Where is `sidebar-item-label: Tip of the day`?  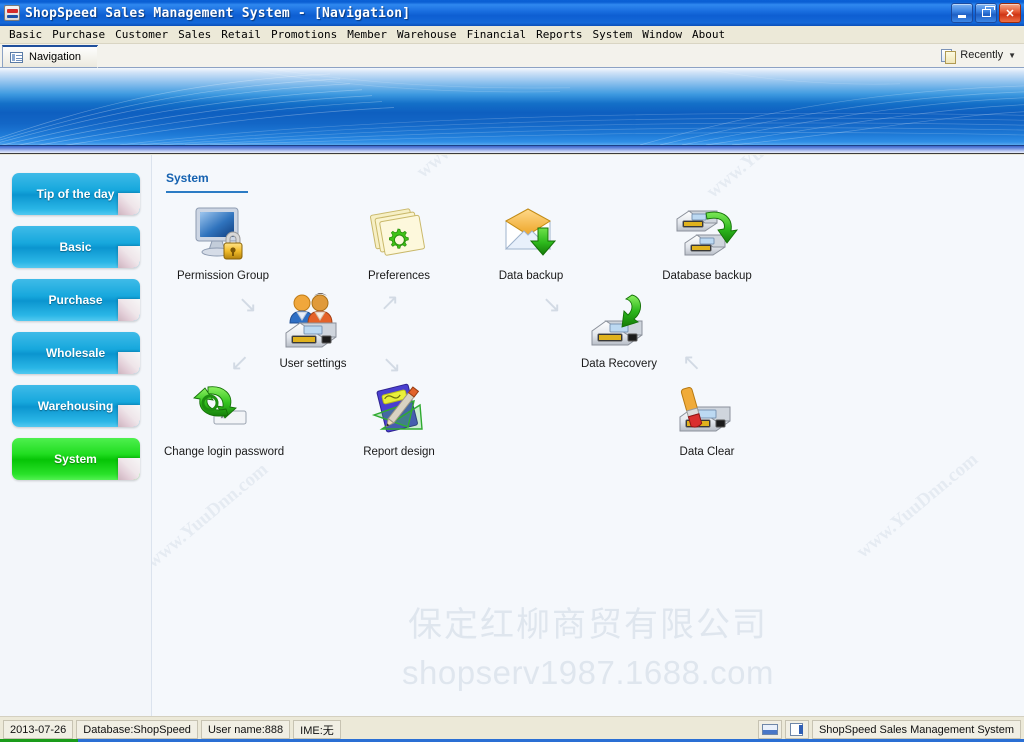 sidebar-item-label: Tip of the day is located at coordinates (75, 194).